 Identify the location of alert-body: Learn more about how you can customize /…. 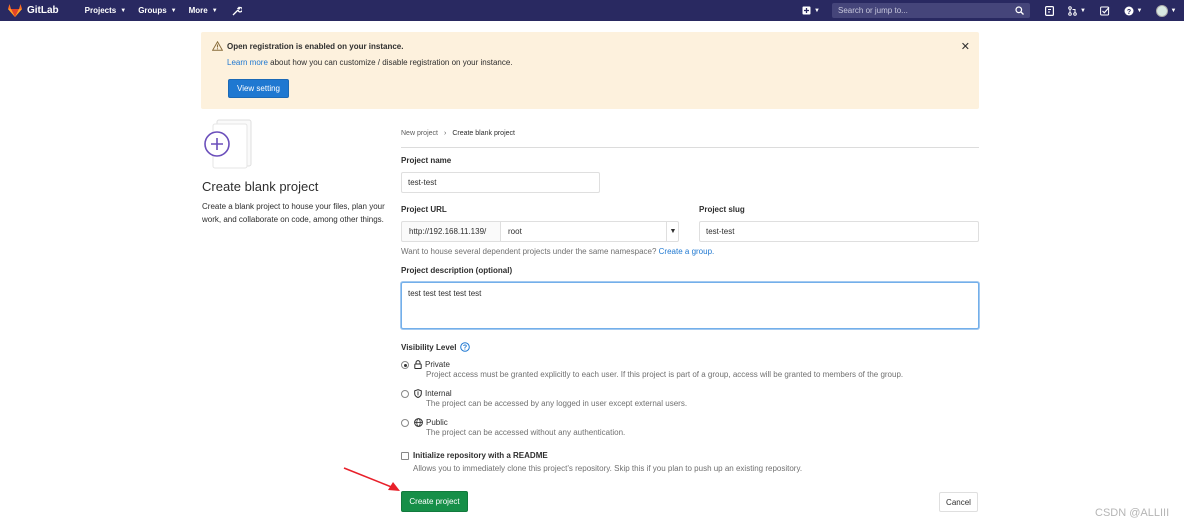
(370, 62).